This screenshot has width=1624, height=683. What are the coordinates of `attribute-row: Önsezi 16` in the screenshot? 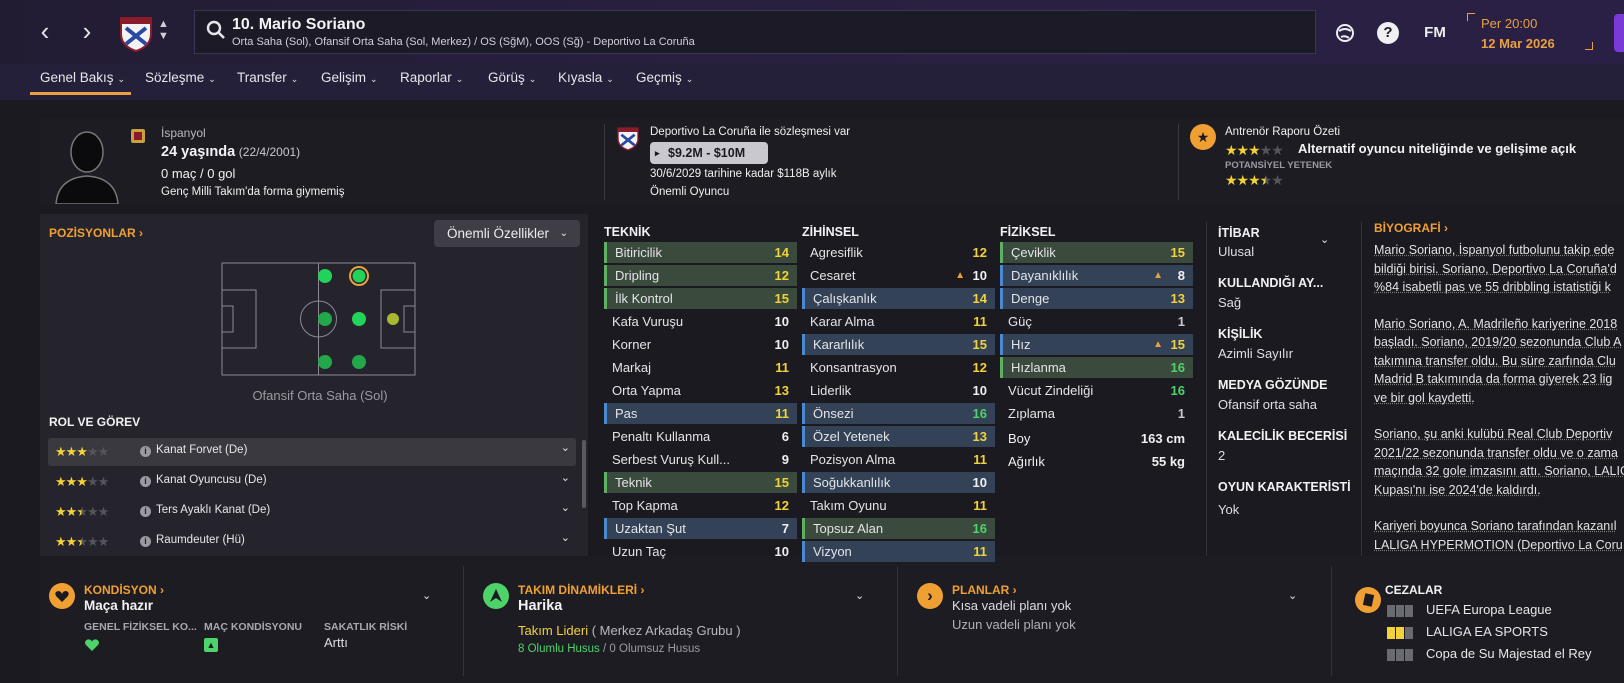 It's located at (898, 413).